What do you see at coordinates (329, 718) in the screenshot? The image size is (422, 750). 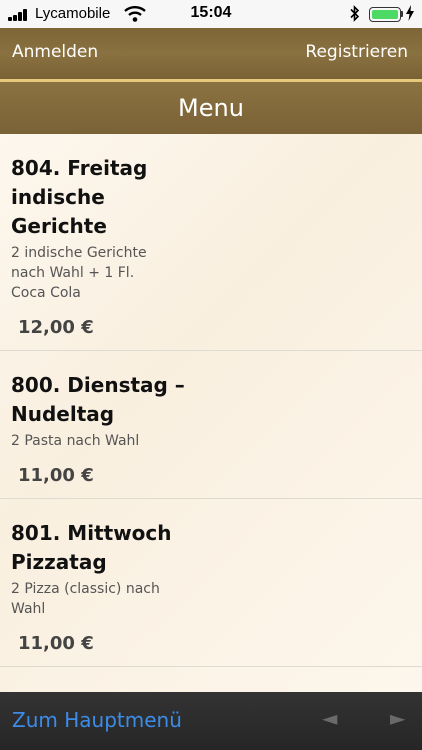 I see `back-arrow-icon: ◄` at bounding box center [329, 718].